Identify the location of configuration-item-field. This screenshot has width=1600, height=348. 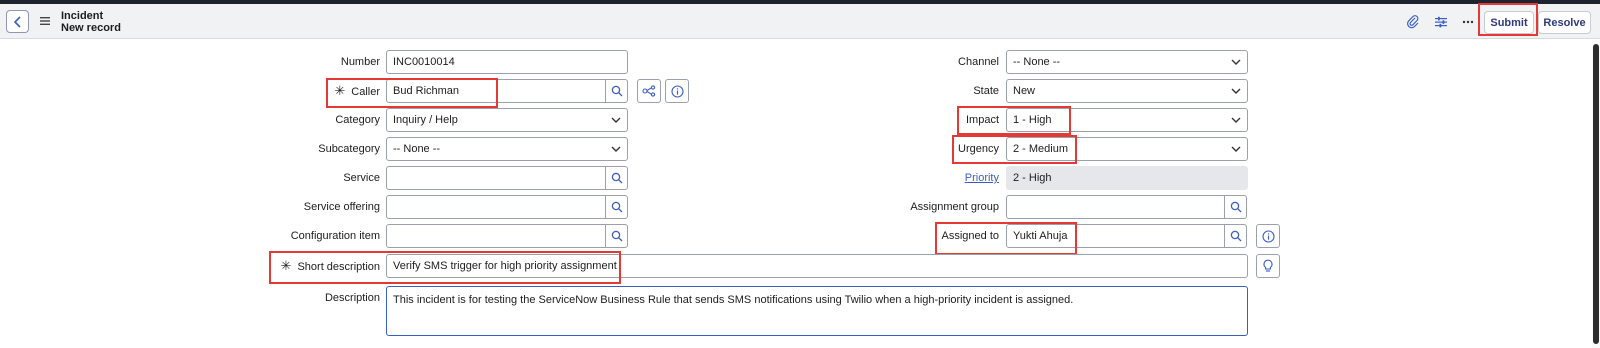
(496, 236).